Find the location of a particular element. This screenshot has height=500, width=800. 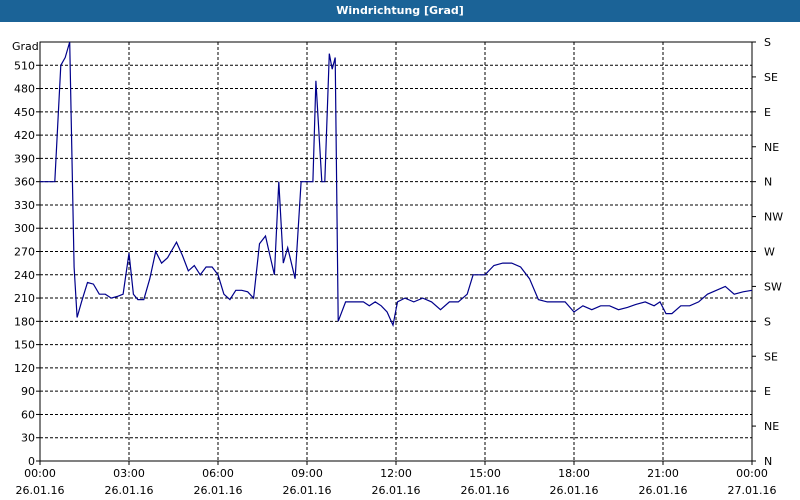

y-tick-label: 480 is located at coordinates (24, 89).